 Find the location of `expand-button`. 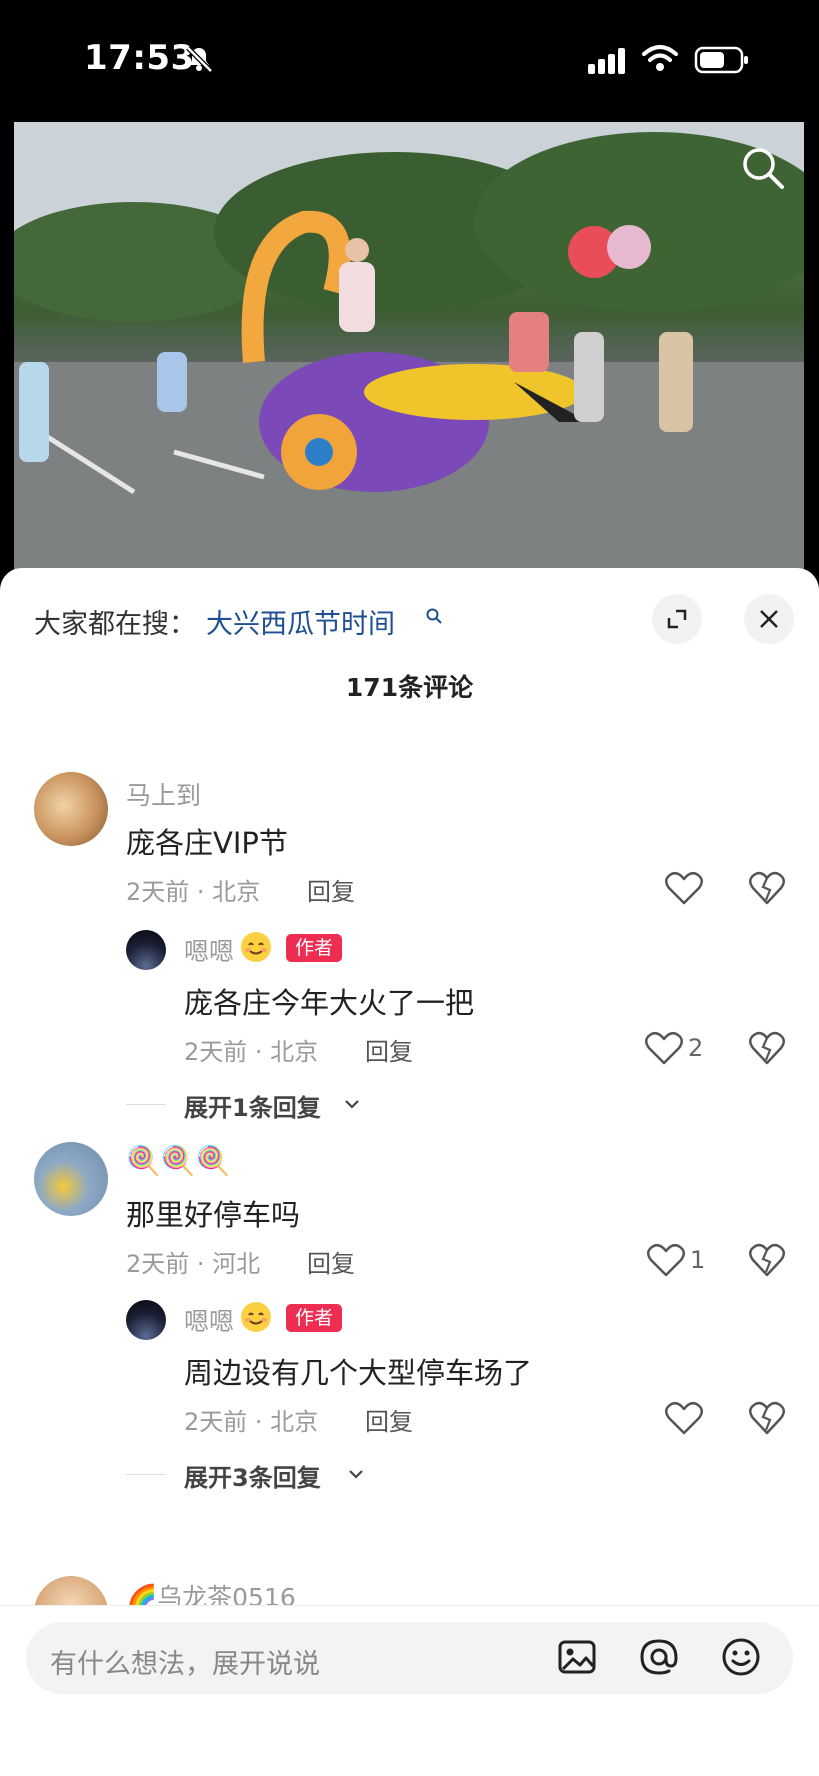

expand-button is located at coordinates (677, 619).